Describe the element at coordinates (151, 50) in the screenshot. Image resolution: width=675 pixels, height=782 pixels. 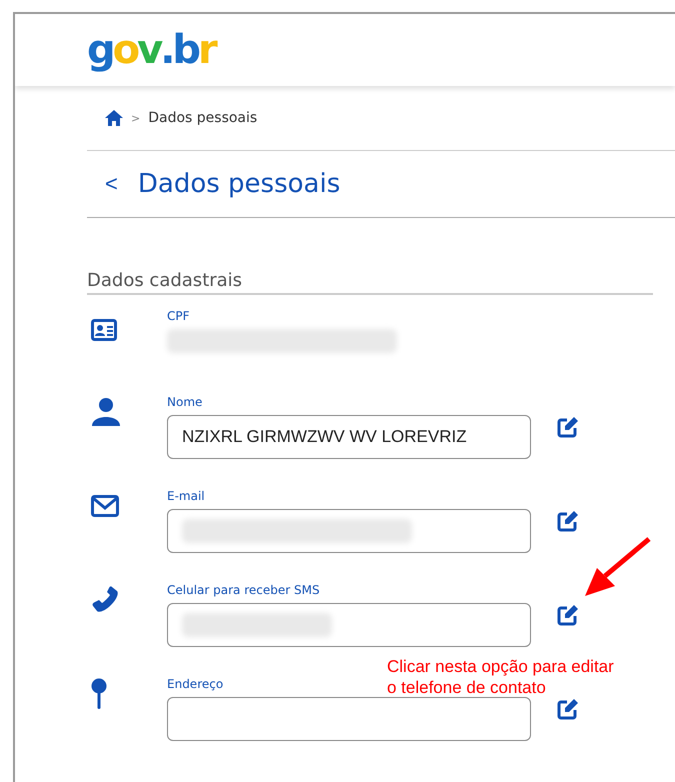
I see `gov-logo: gov.br` at that location.